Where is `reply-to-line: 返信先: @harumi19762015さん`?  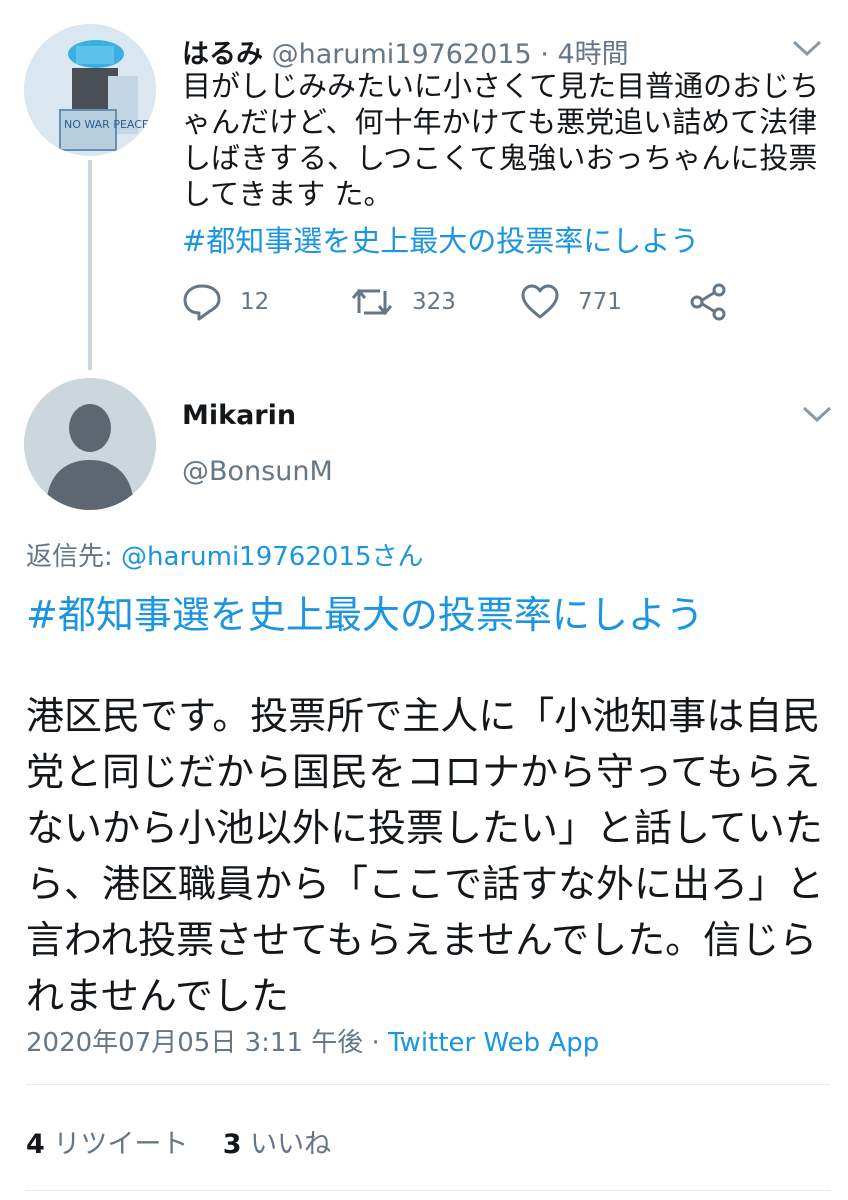
reply-to-line: 返信先: @harumi19762015さん is located at coordinates (225, 554).